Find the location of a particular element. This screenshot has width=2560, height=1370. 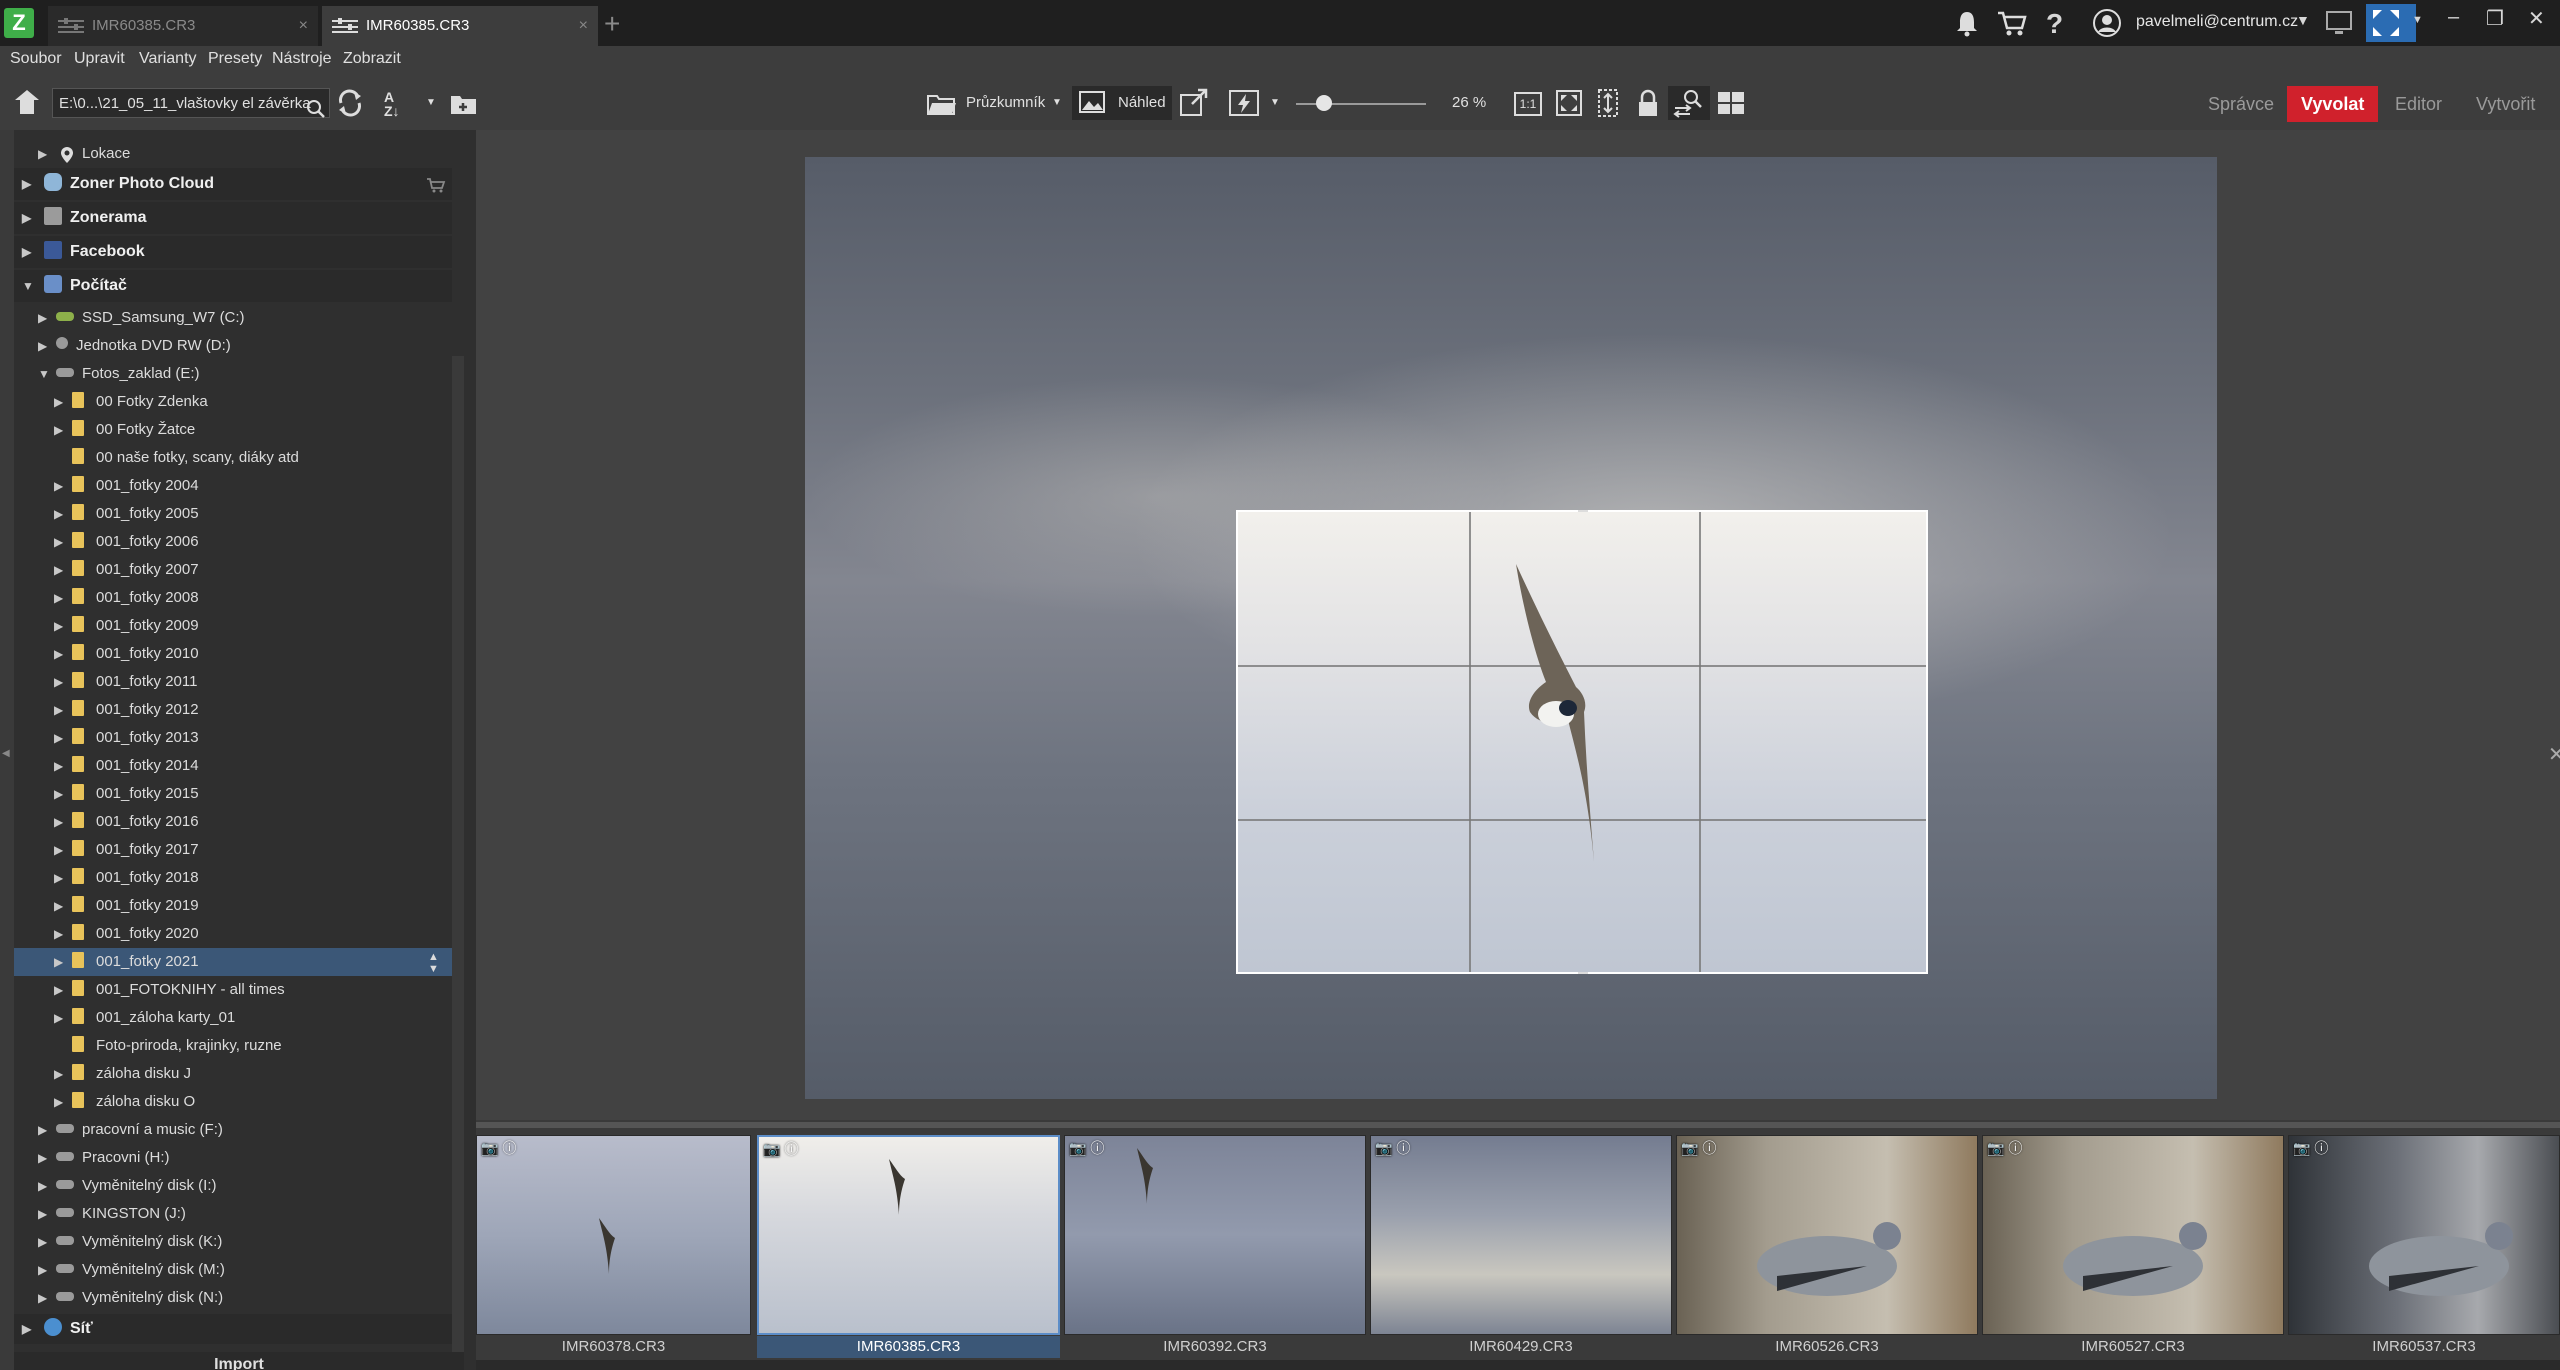

refresh-icon is located at coordinates (350, 103).